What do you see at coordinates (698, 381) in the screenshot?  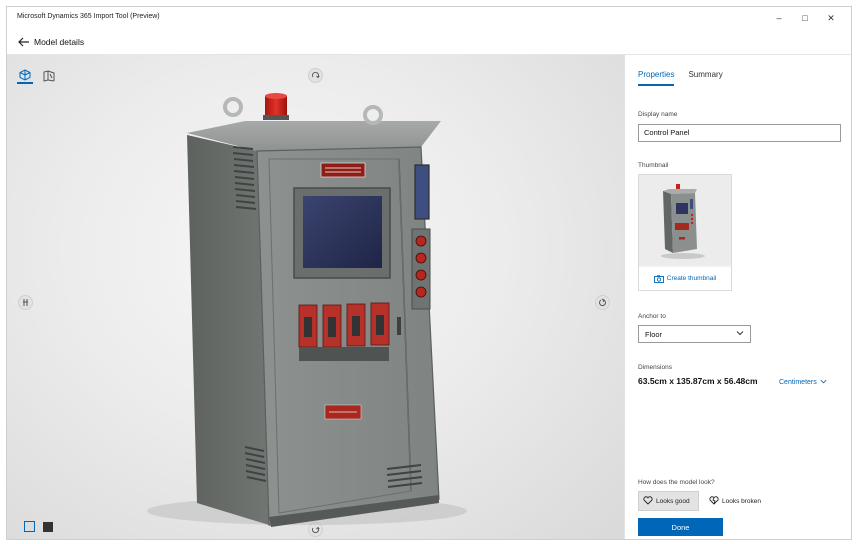 I see `dimensions-value: 63.5cm x 135.87cm x 56.48cm` at bounding box center [698, 381].